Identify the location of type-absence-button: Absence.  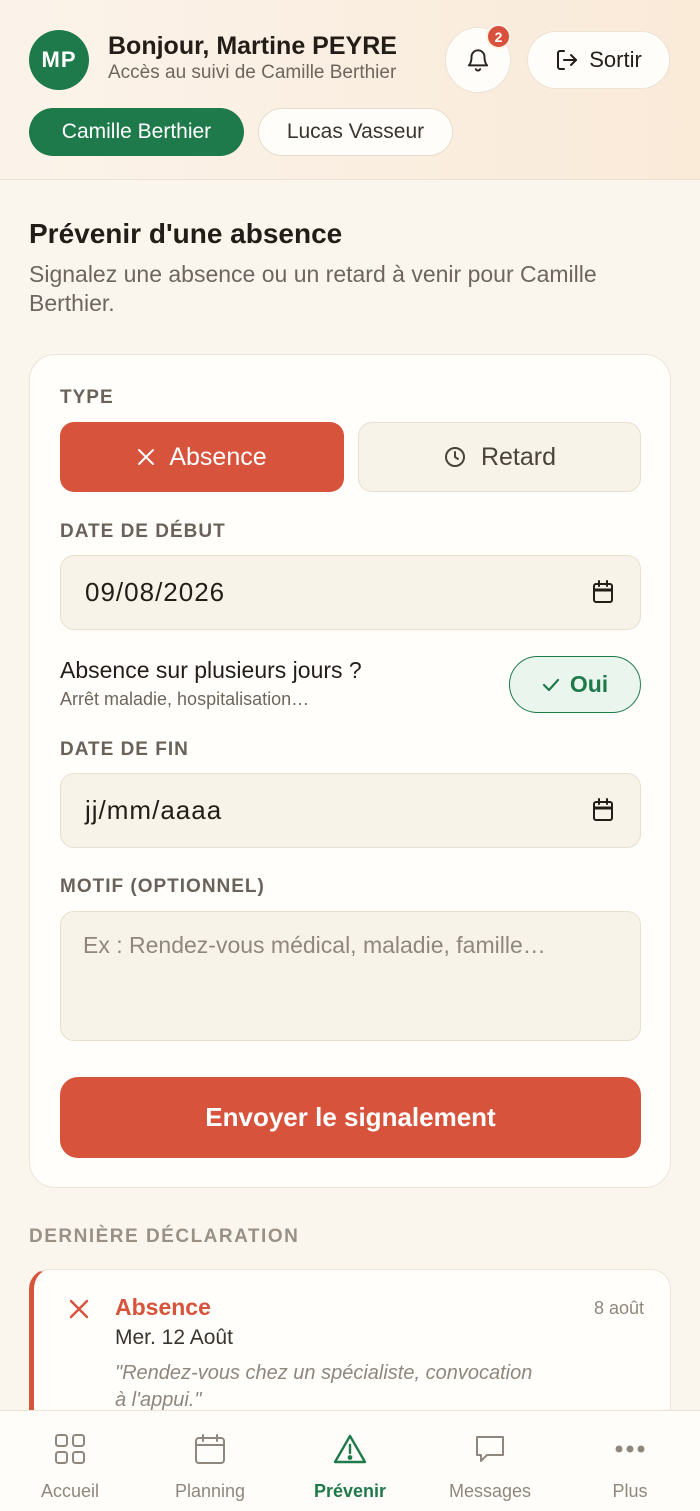
(202, 457).